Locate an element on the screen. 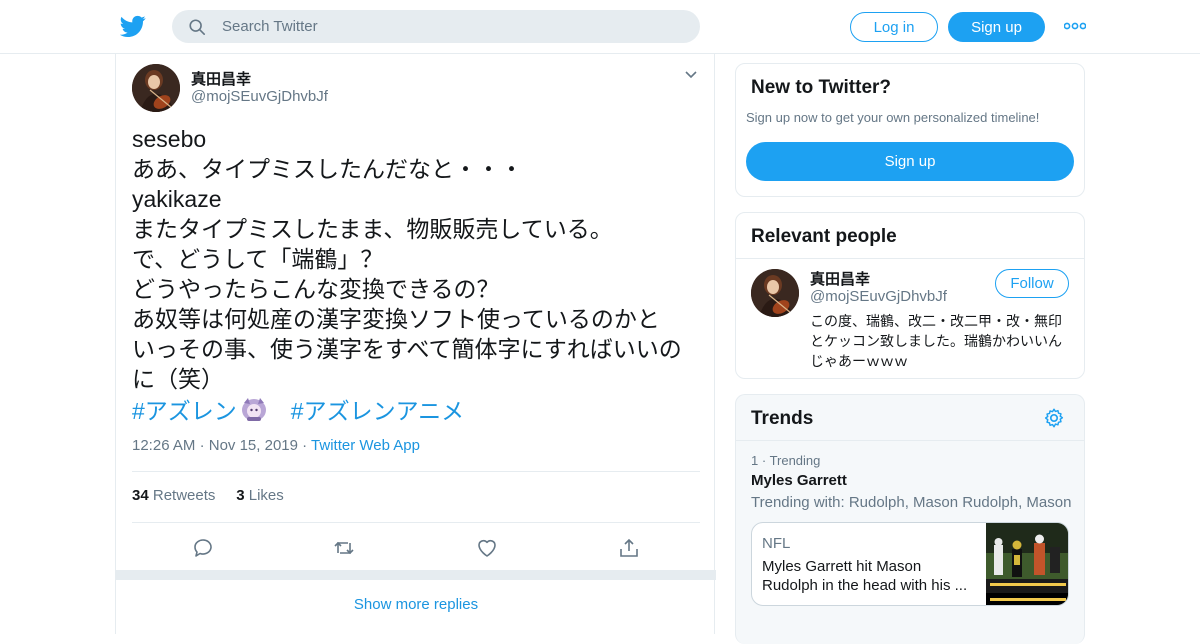 Image resolution: width=1200 pixels, height=644 pixels. trend-rank-label: Trending is located at coordinates (795, 460).